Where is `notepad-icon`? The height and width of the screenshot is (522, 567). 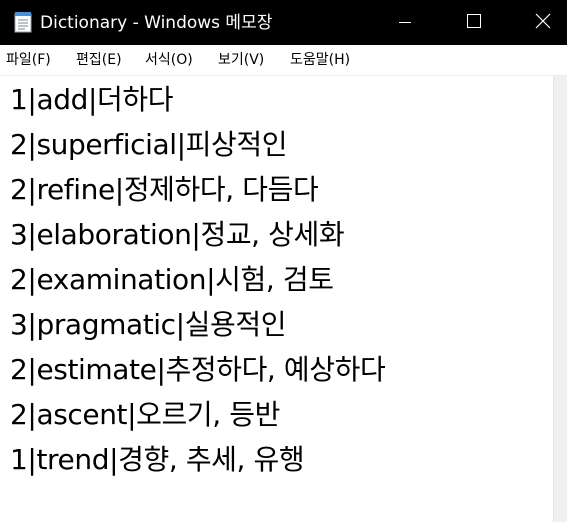 notepad-icon is located at coordinates (23, 22).